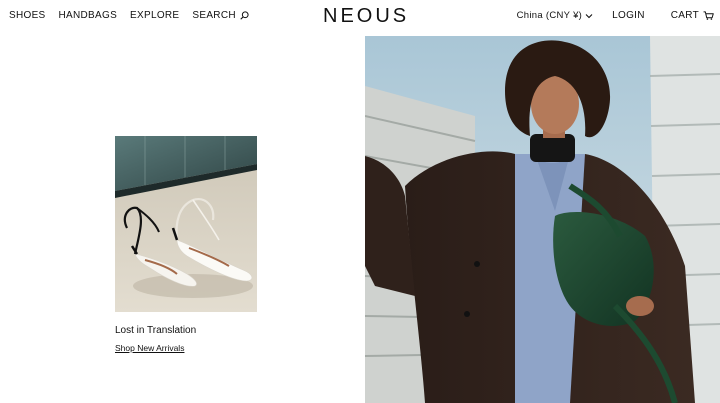 The image size is (720, 403). What do you see at coordinates (589, 15) in the screenshot?
I see `chevron-down-icon` at bounding box center [589, 15].